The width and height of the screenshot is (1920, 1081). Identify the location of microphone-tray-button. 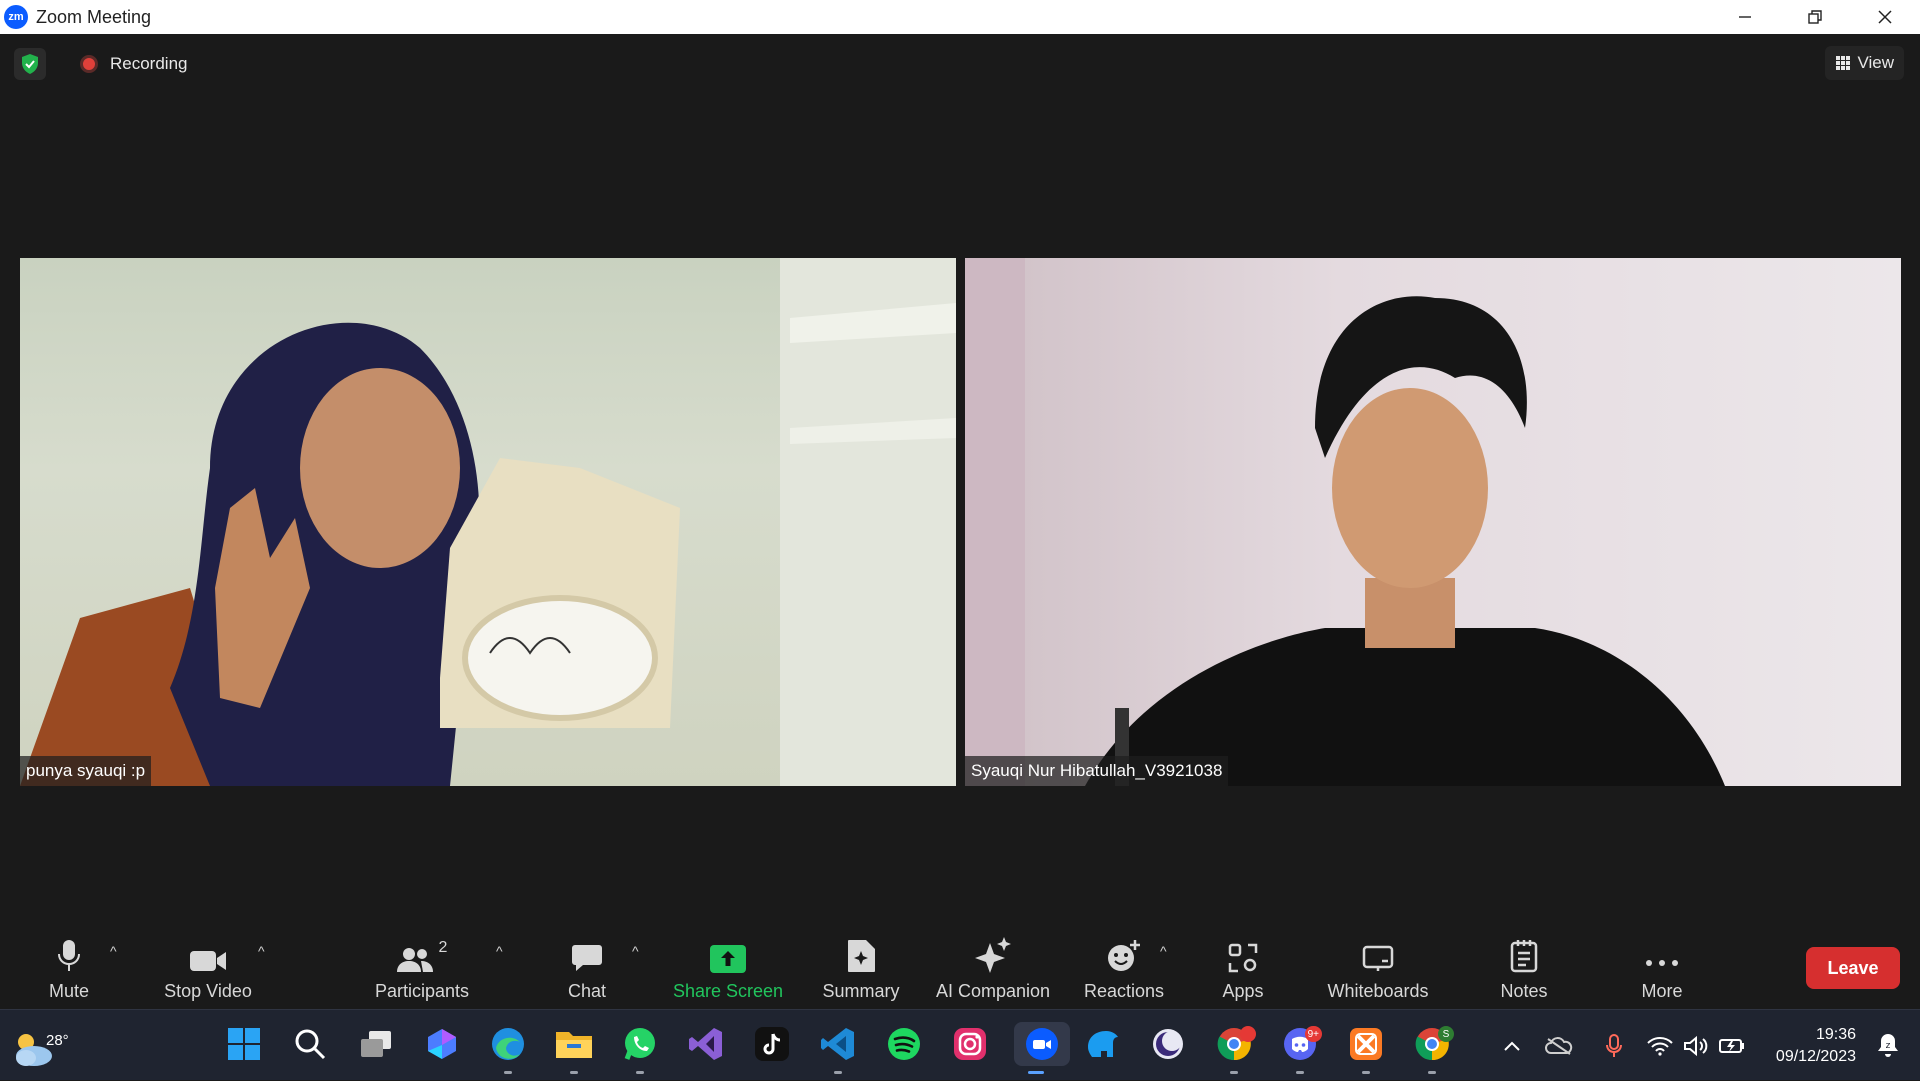
(1614, 1045).